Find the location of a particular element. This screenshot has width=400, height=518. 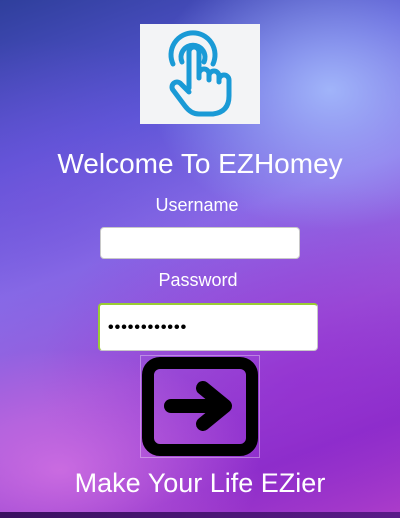

username-label: Username is located at coordinates (197, 205).